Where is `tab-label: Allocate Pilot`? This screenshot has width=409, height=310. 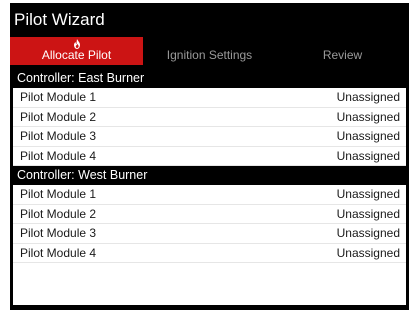 tab-label: Allocate Pilot is located at coordinates (76, 55).